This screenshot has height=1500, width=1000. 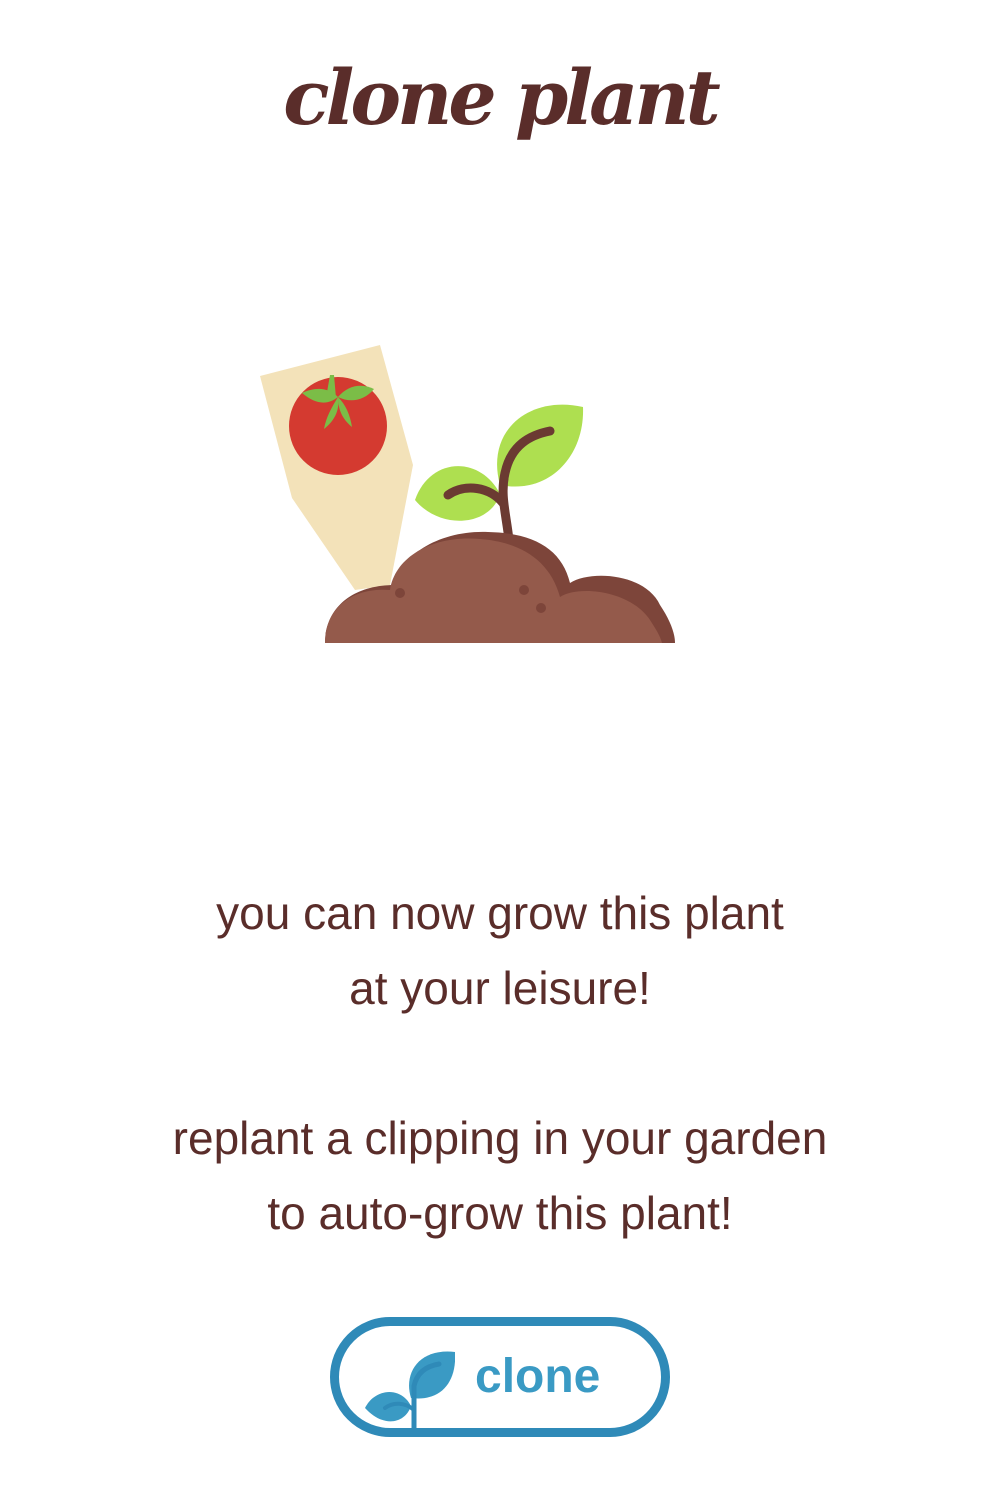 What do you see at coordinates (540, 445) in the screenshot?
I see `sprout-leaf-right` at bounding box center [540, 445].